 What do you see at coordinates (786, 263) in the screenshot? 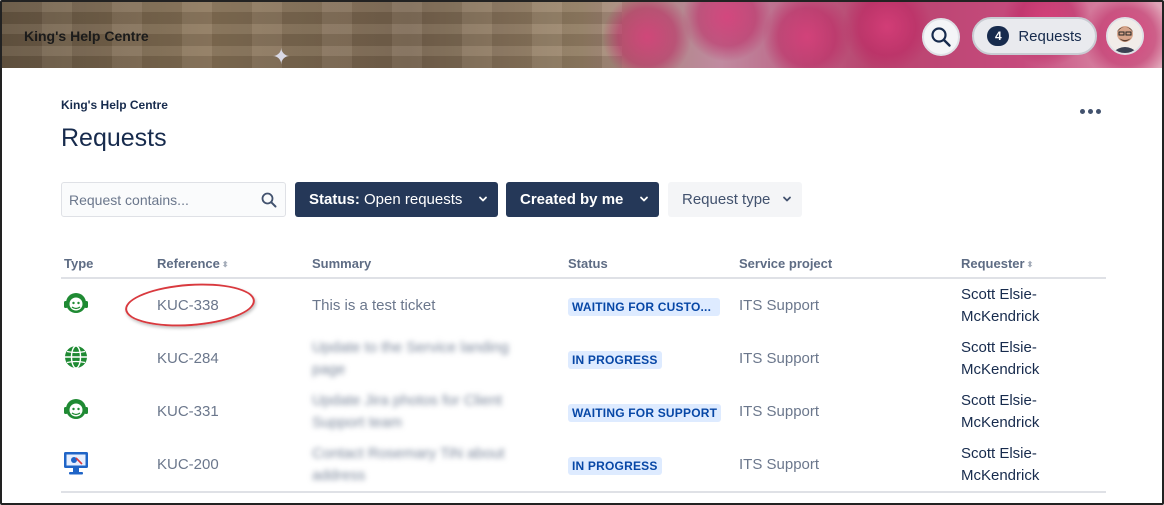
I see `column-header-service-project: Service project` at bounding box center [786, 263].